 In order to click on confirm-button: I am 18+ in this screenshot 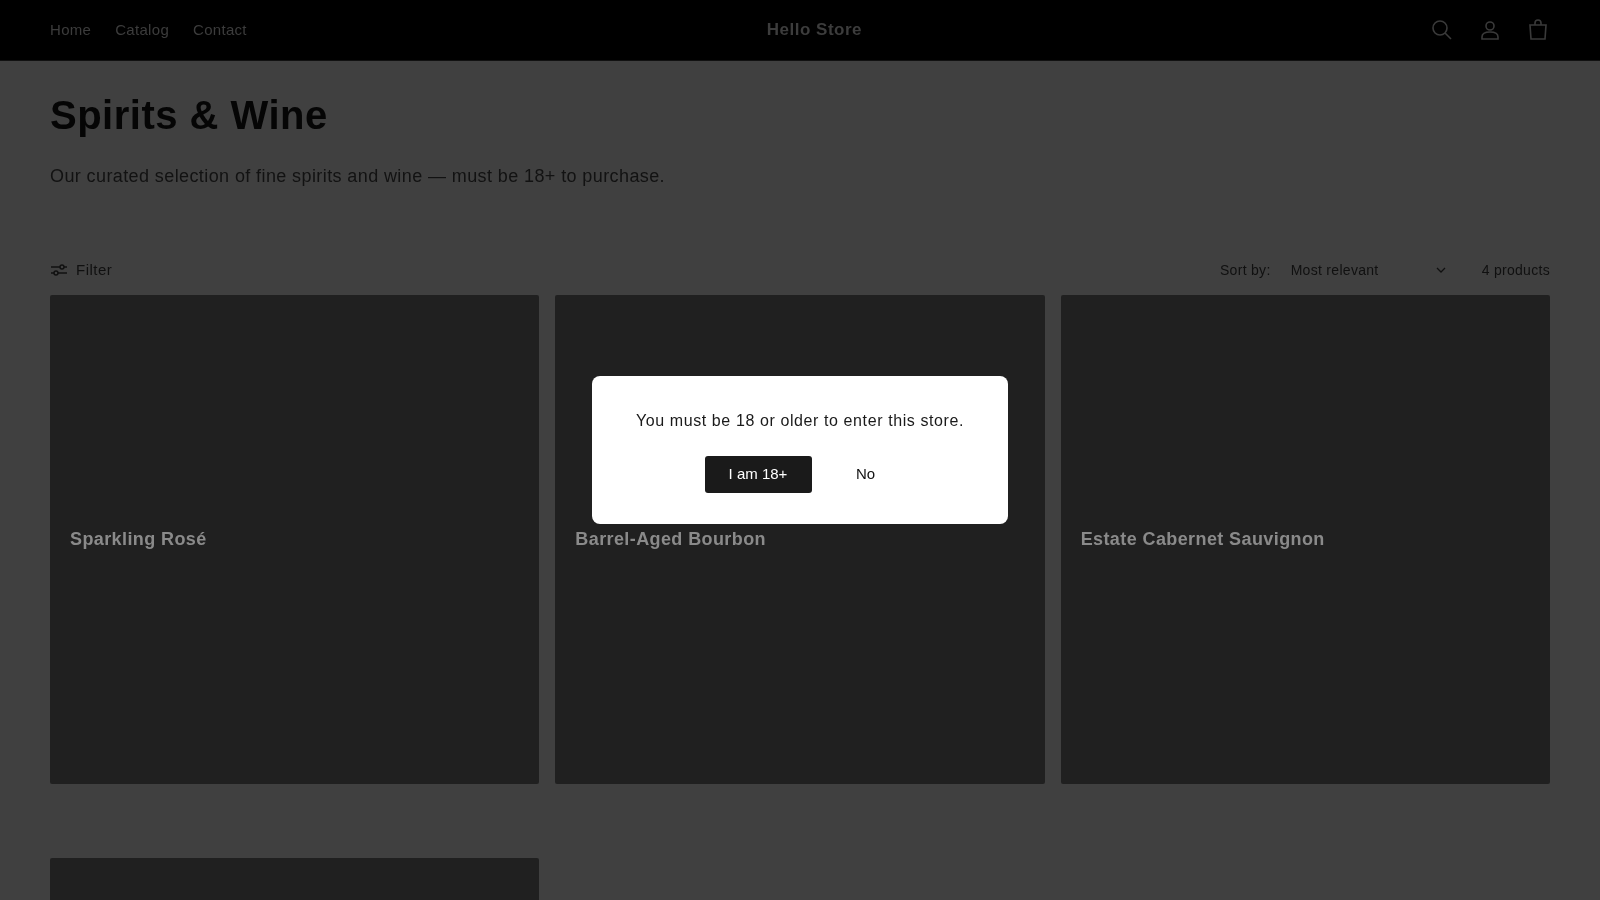, I will do `click(758, 474)`.